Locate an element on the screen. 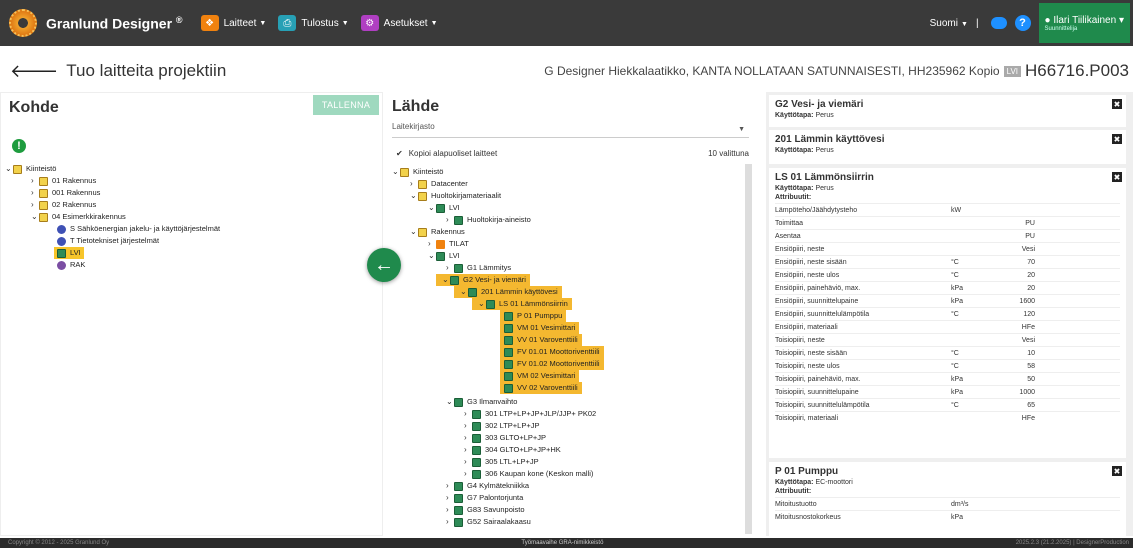 The width and height of the screenshot is (1133, 548). app-brand: Granlund Designer ® is located at coordinates (114, 23).